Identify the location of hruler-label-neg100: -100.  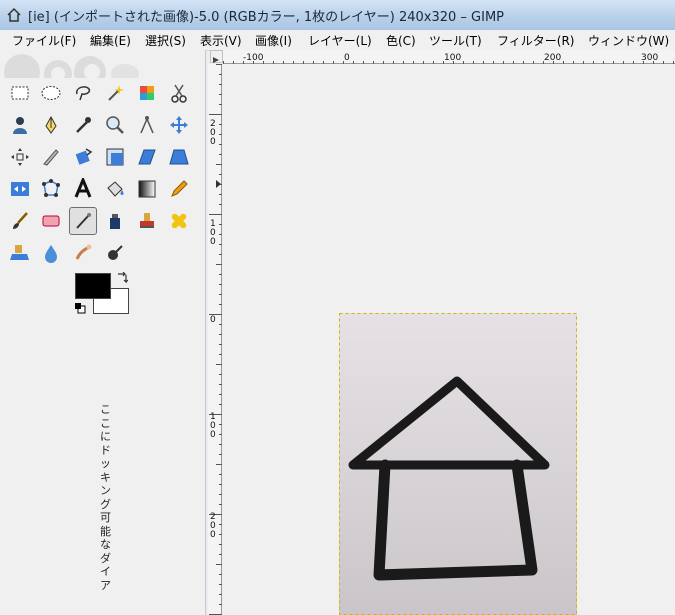
(253, 58).